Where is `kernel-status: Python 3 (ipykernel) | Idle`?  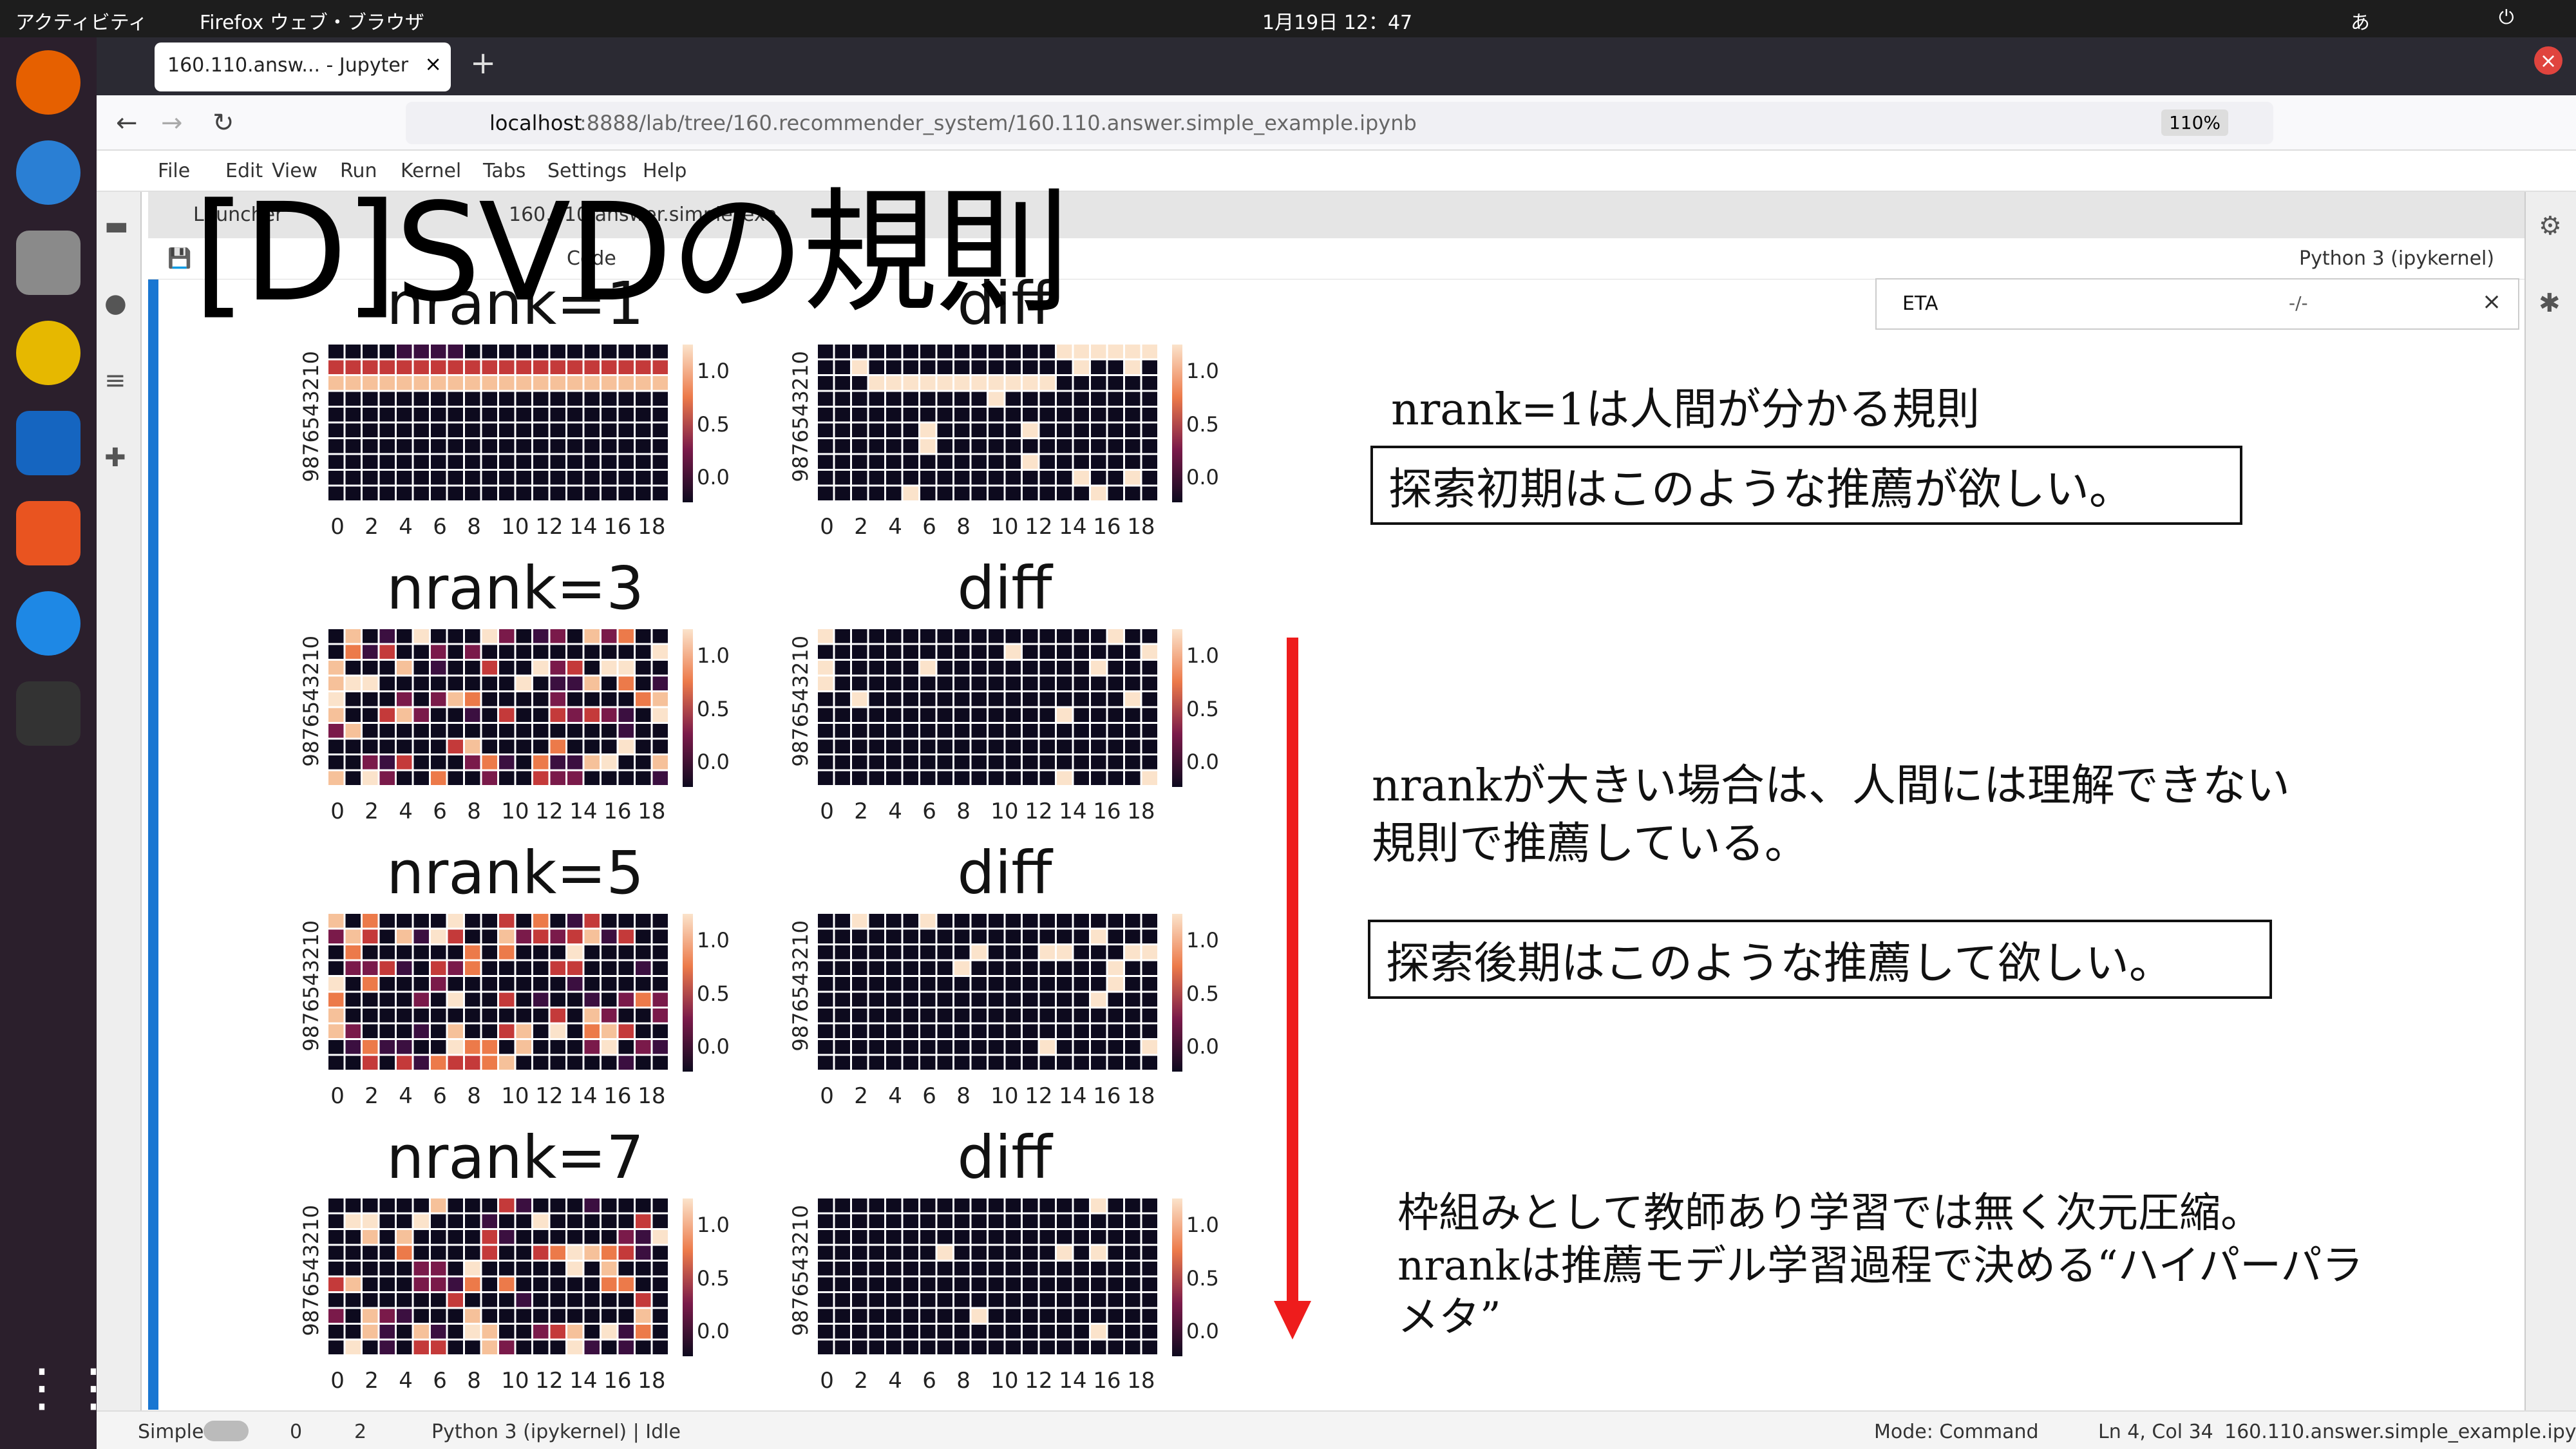 kernel-status: Python 3 (ipykernel) | Idle is located at coordinates (556, 1432).